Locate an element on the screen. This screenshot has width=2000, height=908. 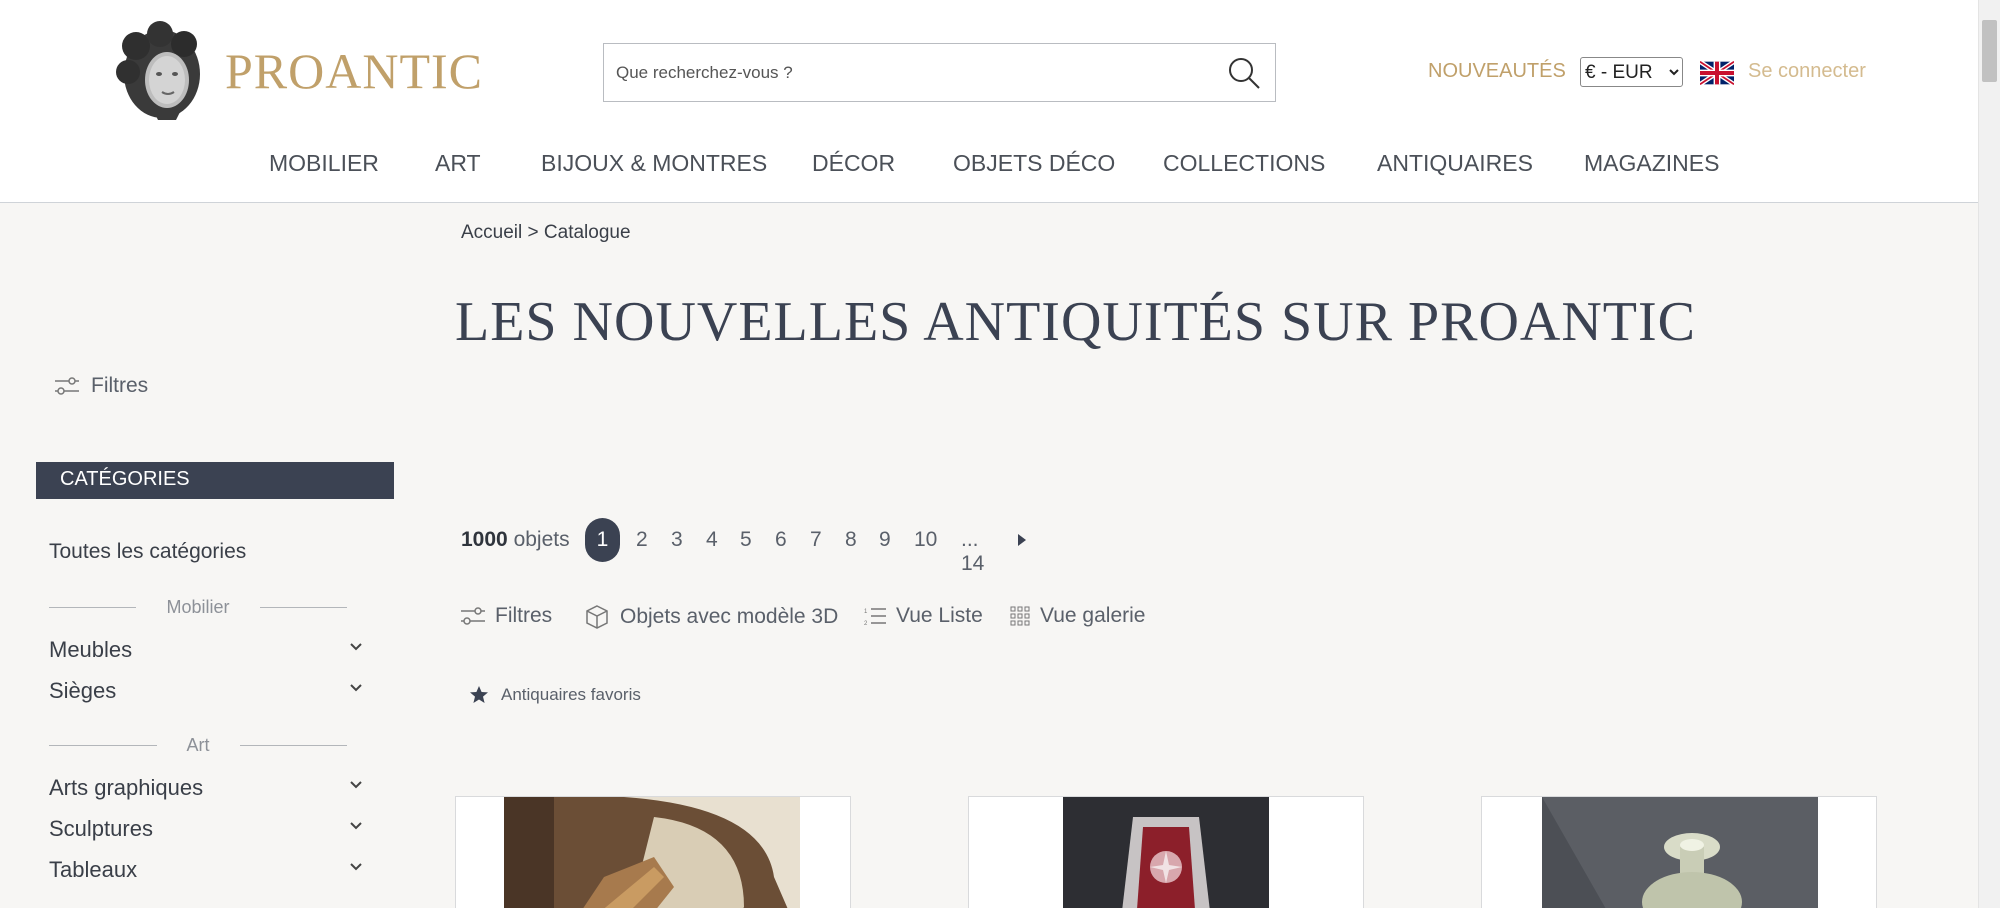
category-arts-graphiques: Arts graphiques is located at coordinates (206, 789).